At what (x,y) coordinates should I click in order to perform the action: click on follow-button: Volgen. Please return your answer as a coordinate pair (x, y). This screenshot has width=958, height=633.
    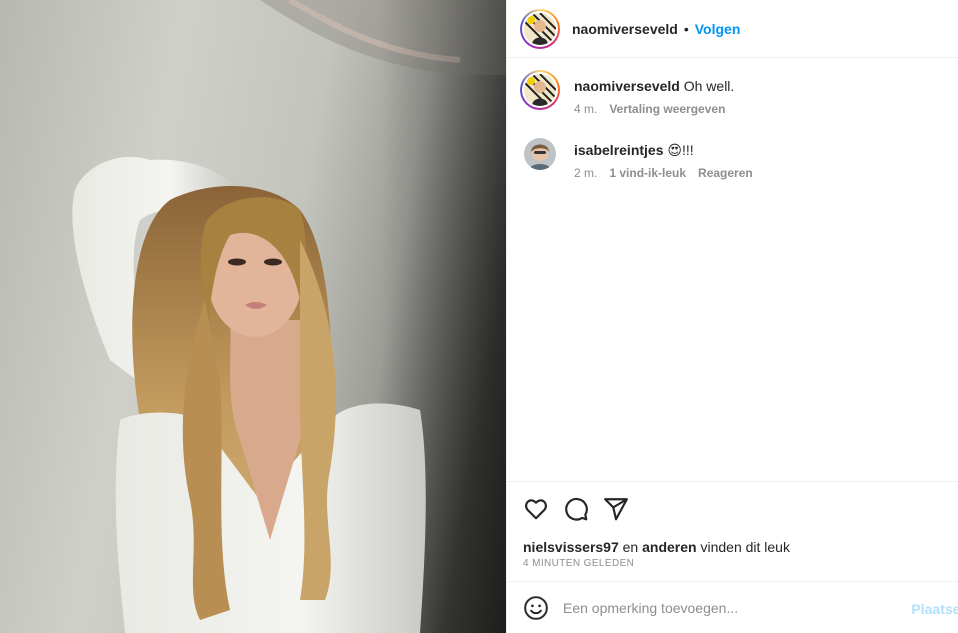
    Looking at the image, I should click on (718, 29).